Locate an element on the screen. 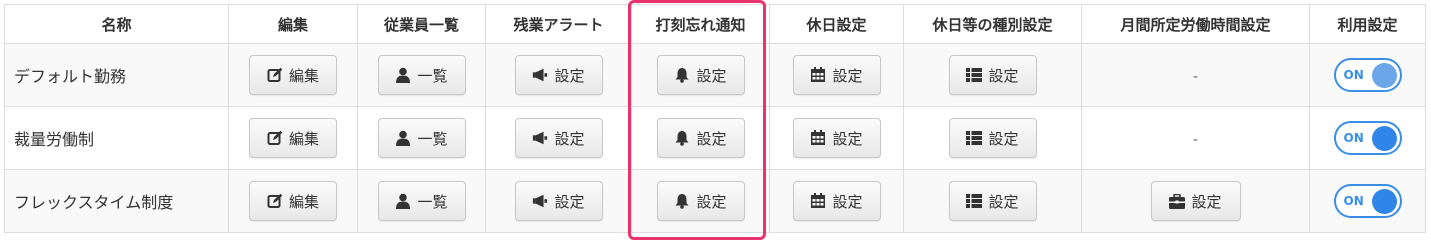  rule-name: フレックスタイム制度 is located at coordinates (116, 201).